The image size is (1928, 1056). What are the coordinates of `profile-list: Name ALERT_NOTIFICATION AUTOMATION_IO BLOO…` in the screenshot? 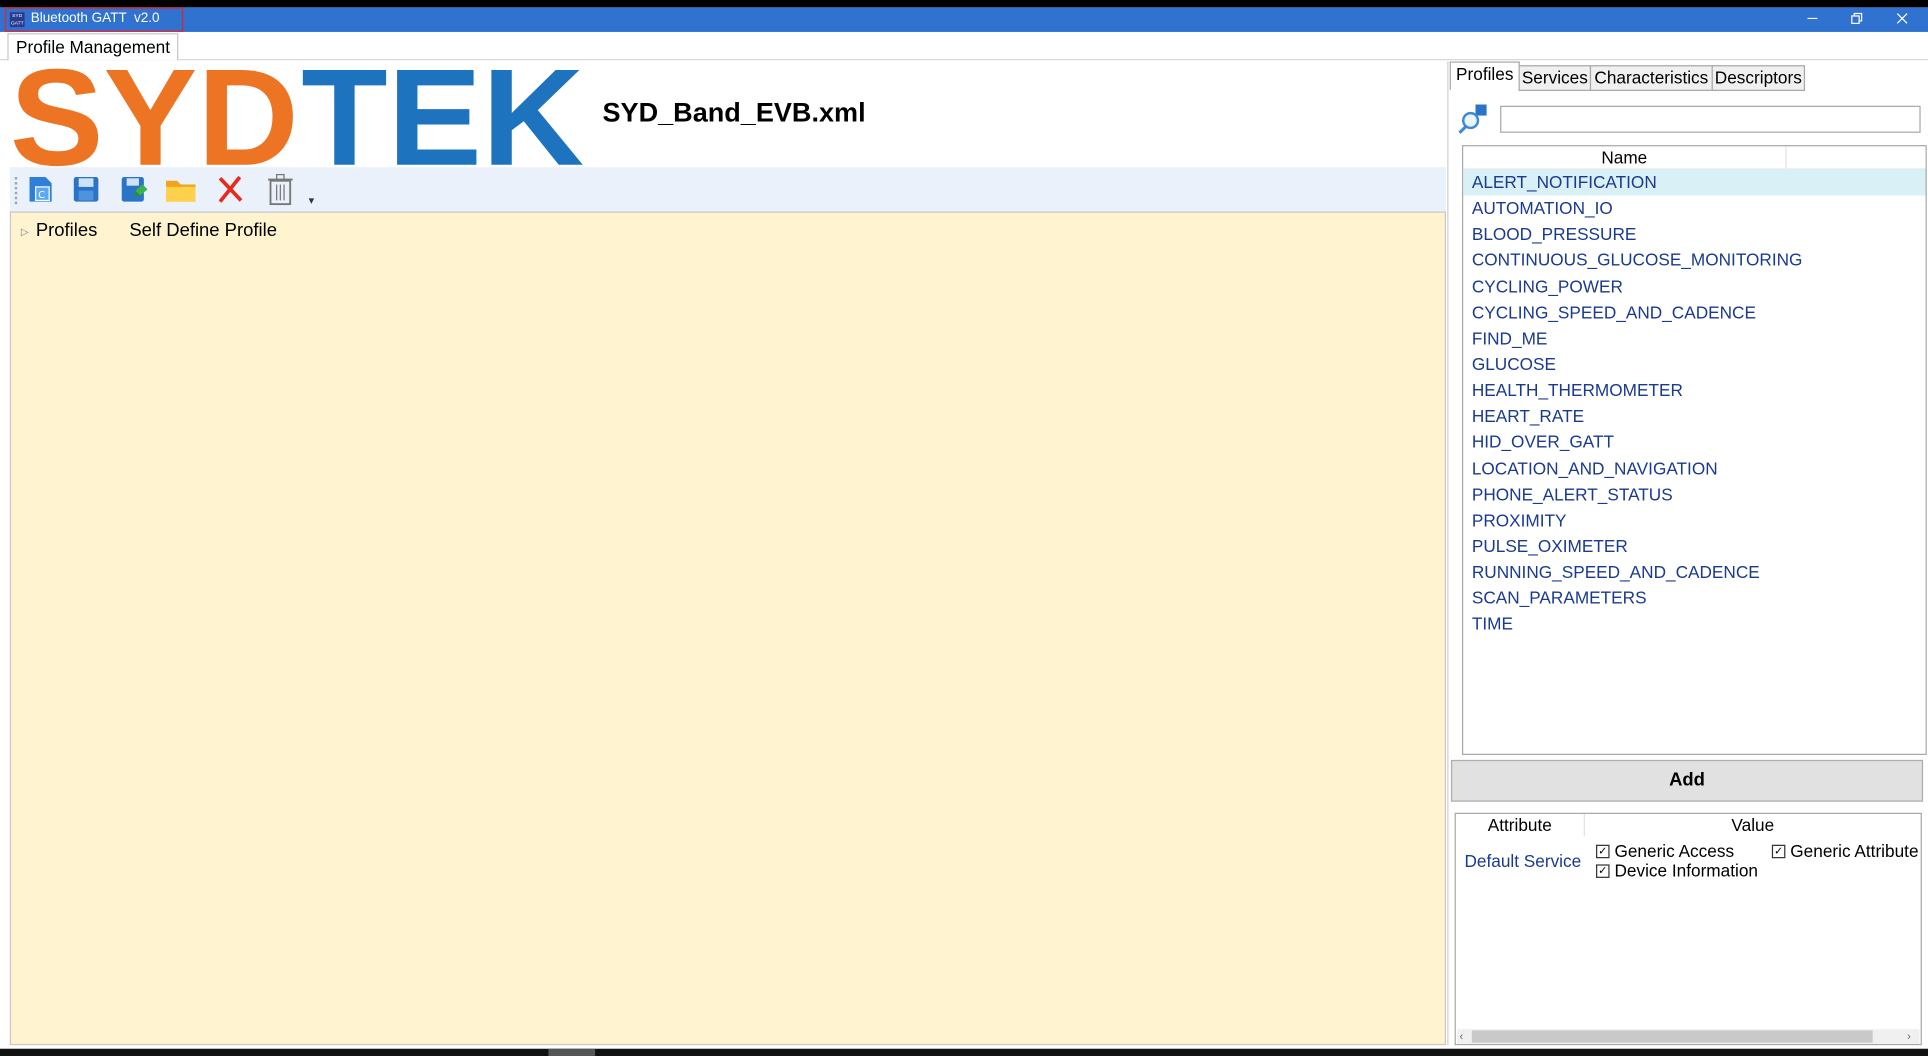 It's located at (1694, 450).